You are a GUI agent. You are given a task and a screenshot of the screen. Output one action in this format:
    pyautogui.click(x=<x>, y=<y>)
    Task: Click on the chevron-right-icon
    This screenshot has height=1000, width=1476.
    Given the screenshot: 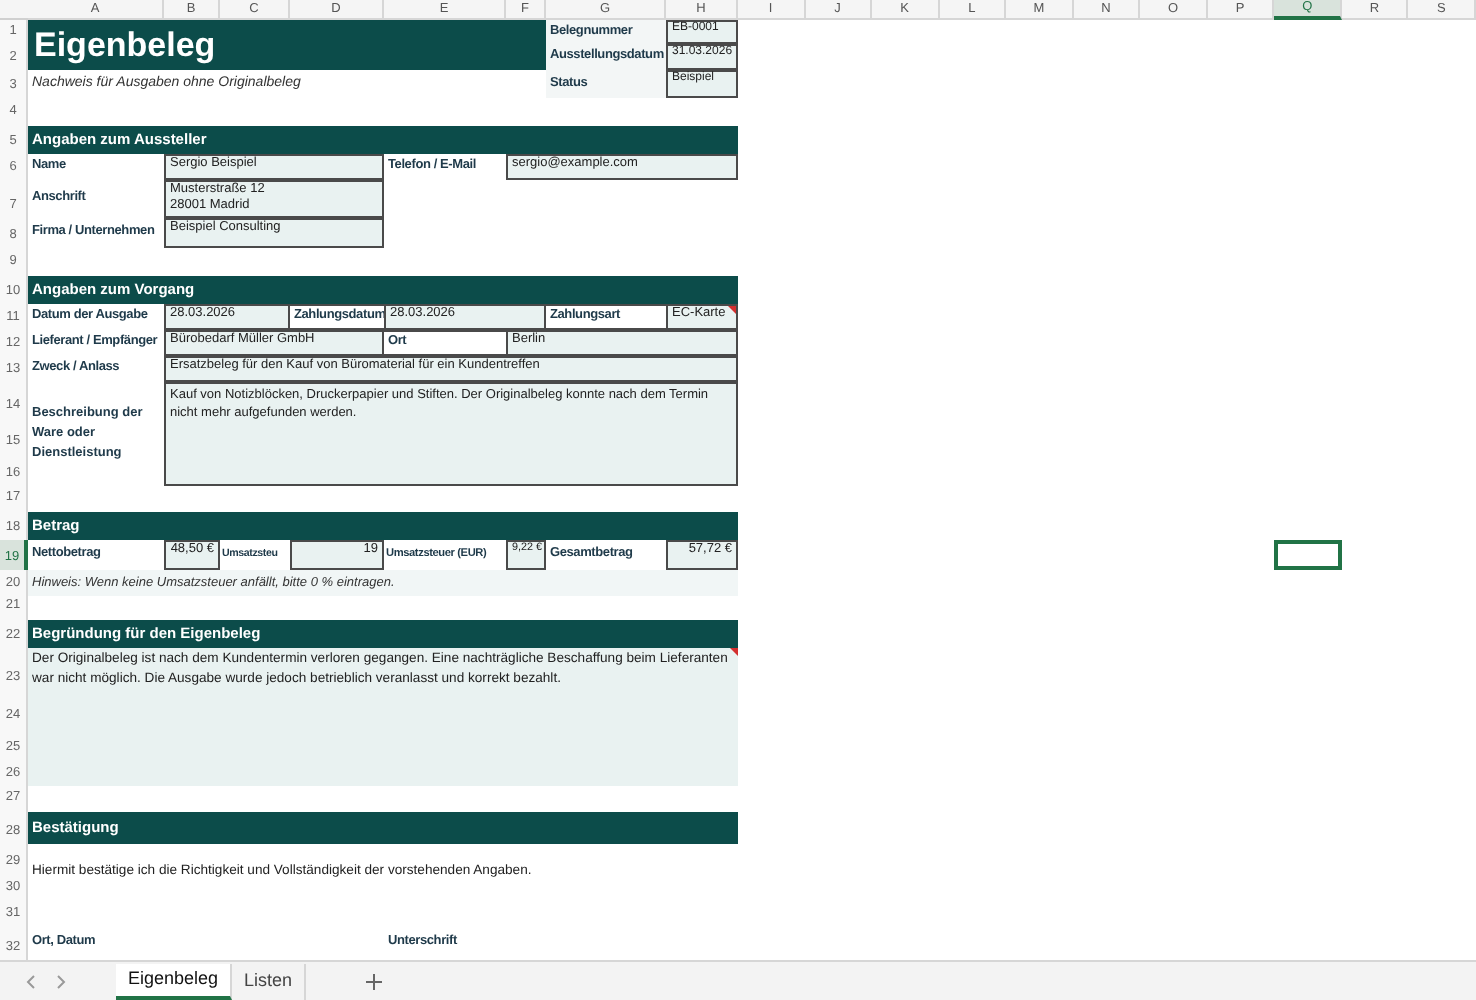 What is the action you would take?
    pyautogui.click(x=62, y=981)
    